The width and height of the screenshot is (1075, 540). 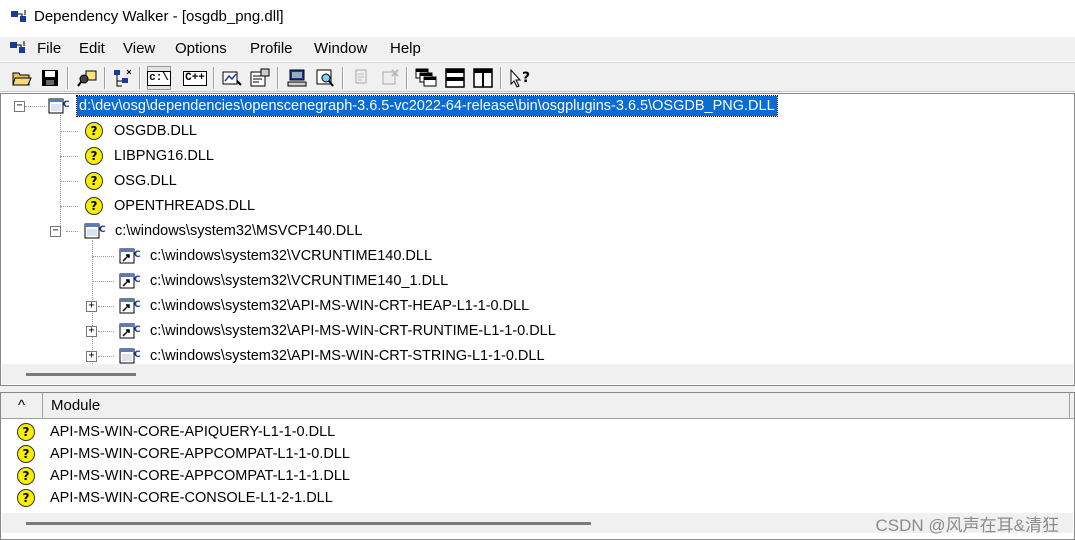 I want to click on tree-node-label: OPENTHREADS.DLL, so click(x=185, y=206).